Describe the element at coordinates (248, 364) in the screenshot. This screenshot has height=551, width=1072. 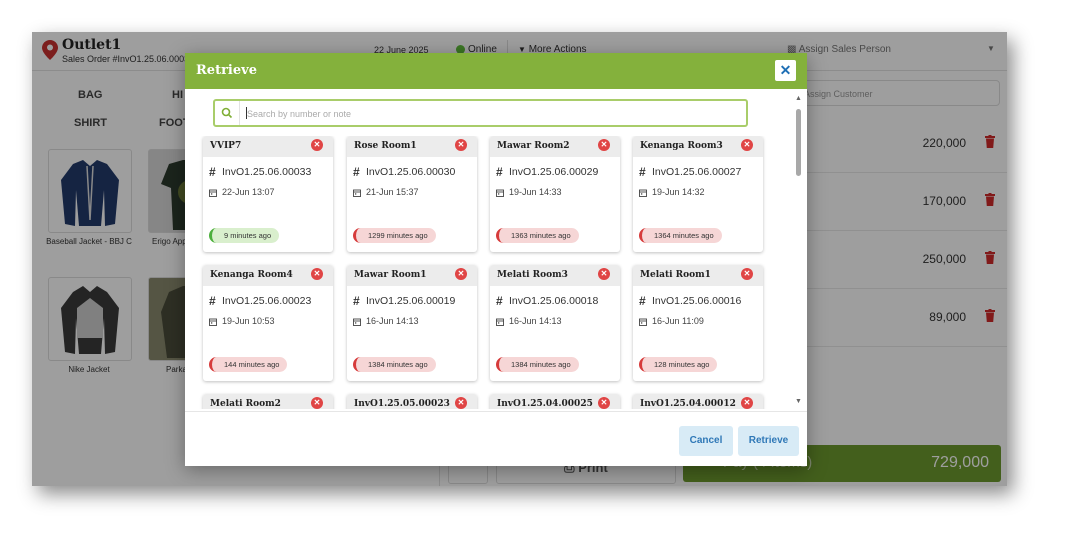
I see `elapsed-badge: 144 minutes ago` at that location.